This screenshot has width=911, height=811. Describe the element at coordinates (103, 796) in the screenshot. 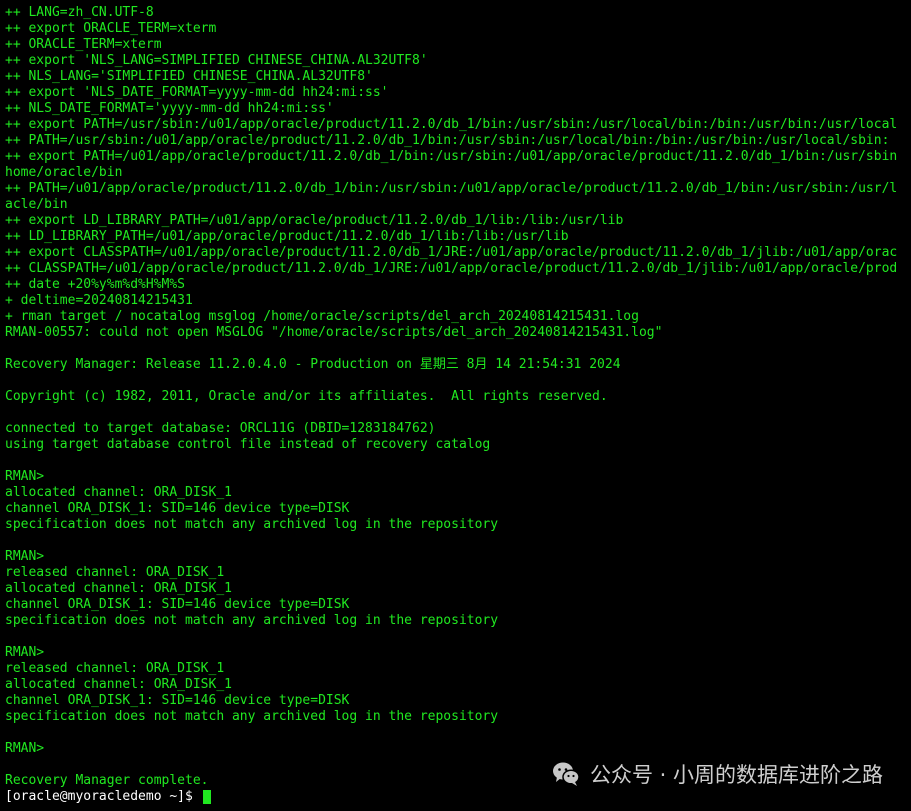

I see `shell-prompt: [oracle@myoracledemo ~]$` at that location.